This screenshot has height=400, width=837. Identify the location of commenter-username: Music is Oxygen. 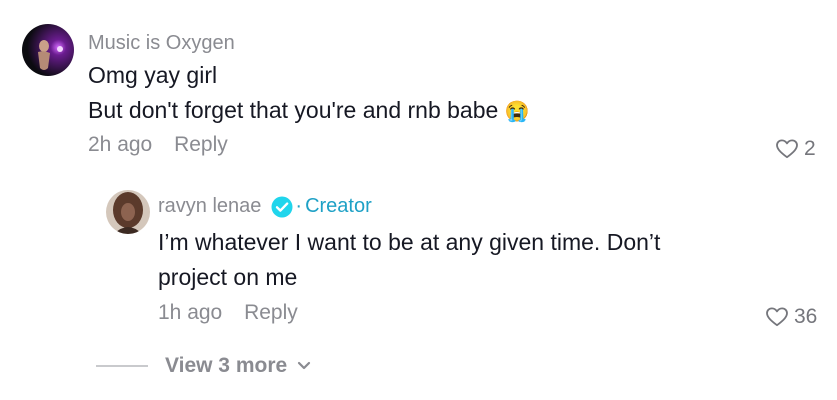
(161, 43).